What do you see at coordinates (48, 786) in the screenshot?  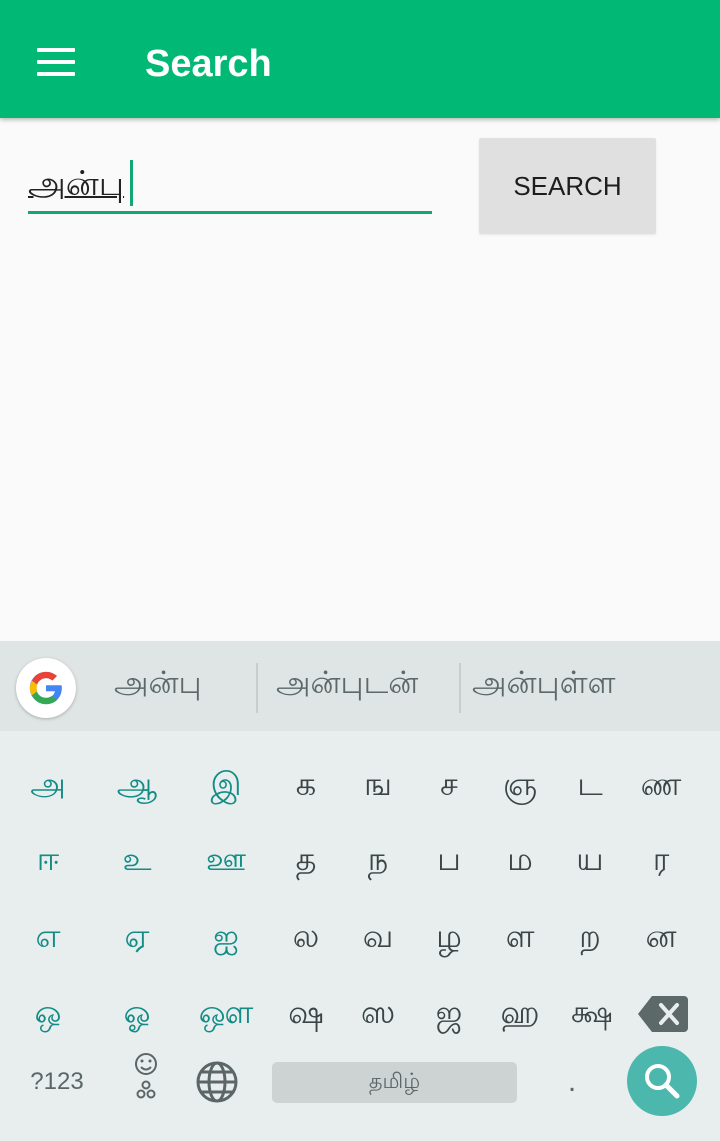 I see `key-a: அ` at bounding box center [48, 786].